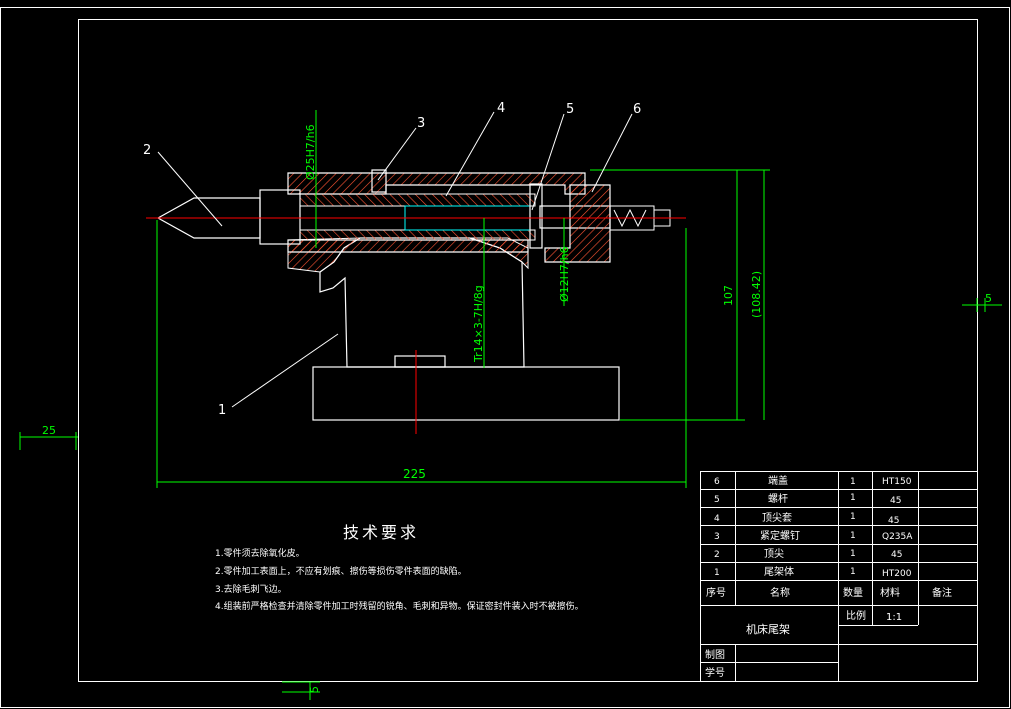 The height and width of the screenshot is (709, 1011). What do you see at coordinates (717, 555) in the screenshot?
I see `svg-text: 2` at bounding box center [717, 555].